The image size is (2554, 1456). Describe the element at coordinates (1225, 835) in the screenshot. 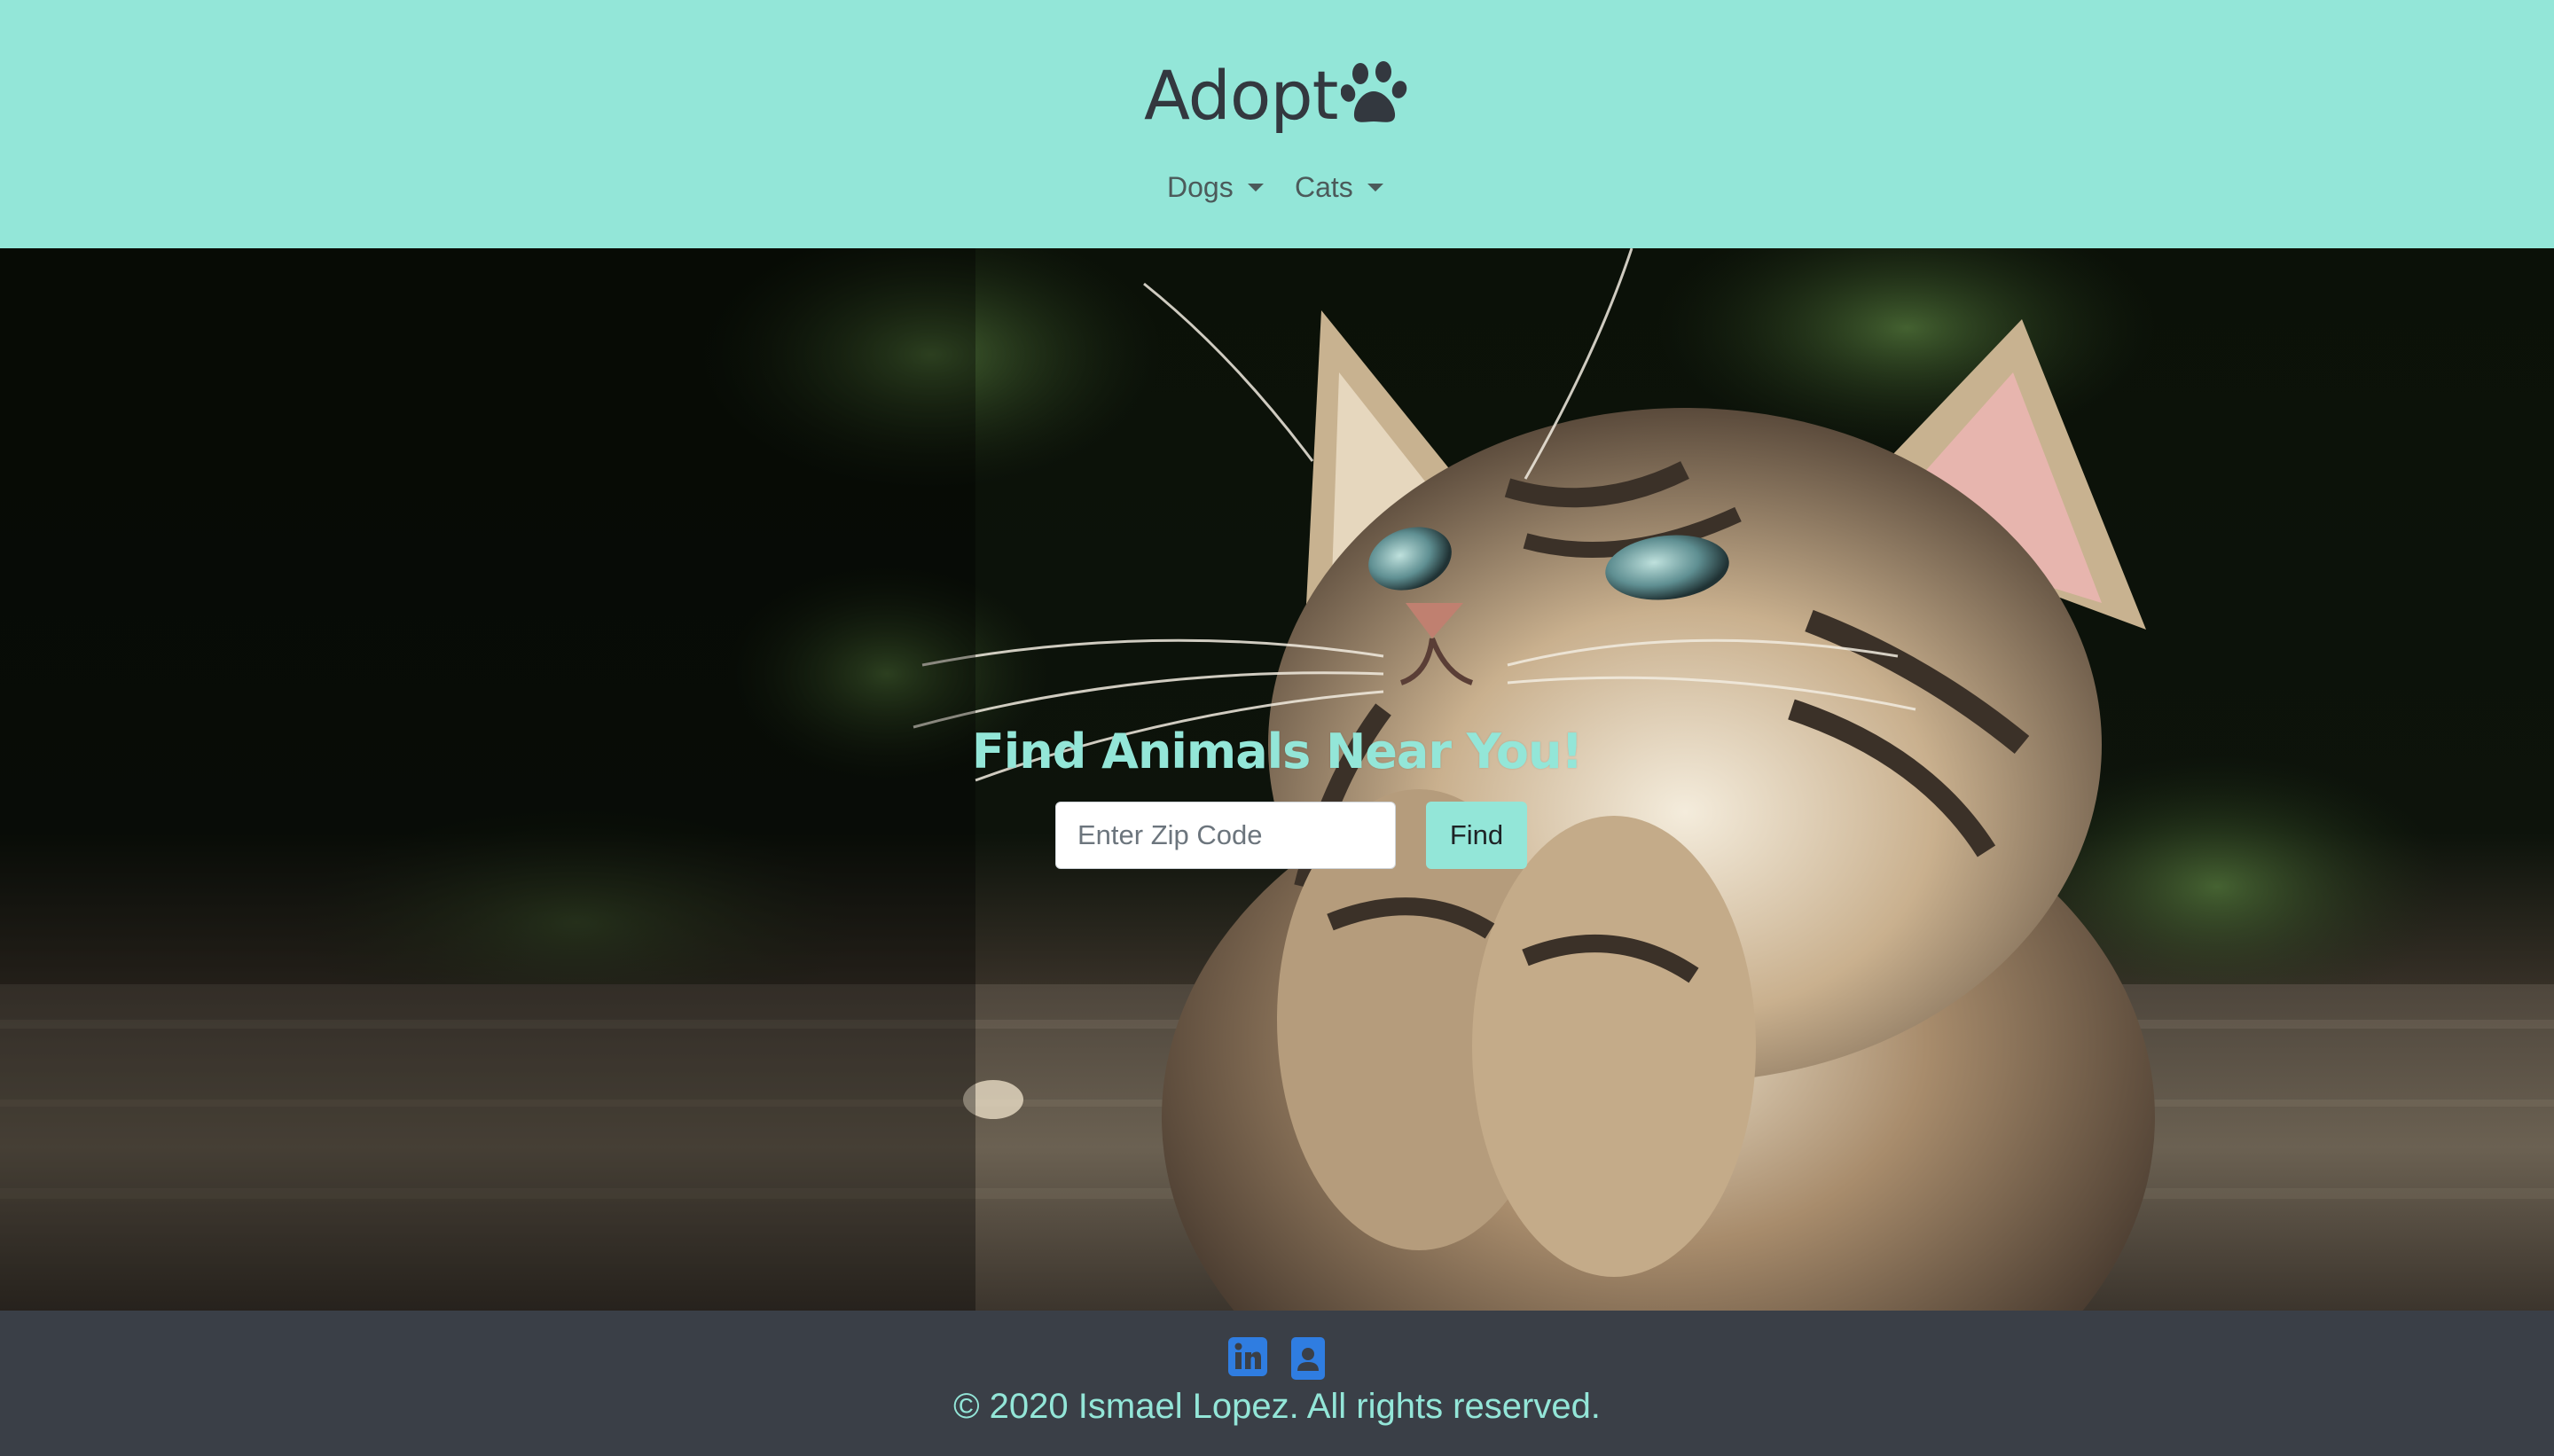

I see `zip-code-input` at that location.